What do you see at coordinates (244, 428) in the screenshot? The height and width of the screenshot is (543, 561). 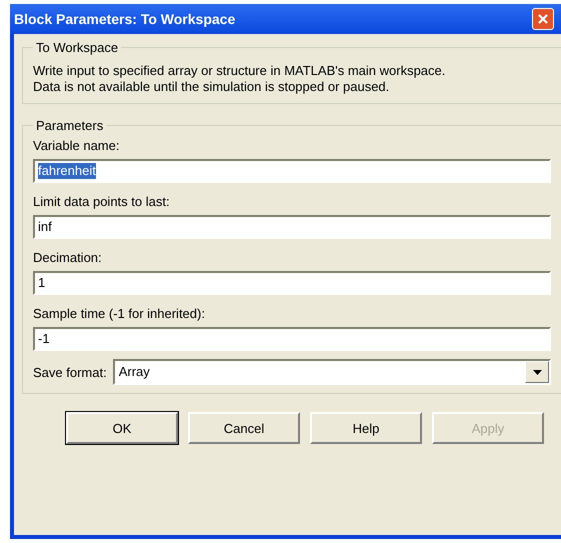 I see `dialog-button: Cancel` at bounding box center [244, 428].